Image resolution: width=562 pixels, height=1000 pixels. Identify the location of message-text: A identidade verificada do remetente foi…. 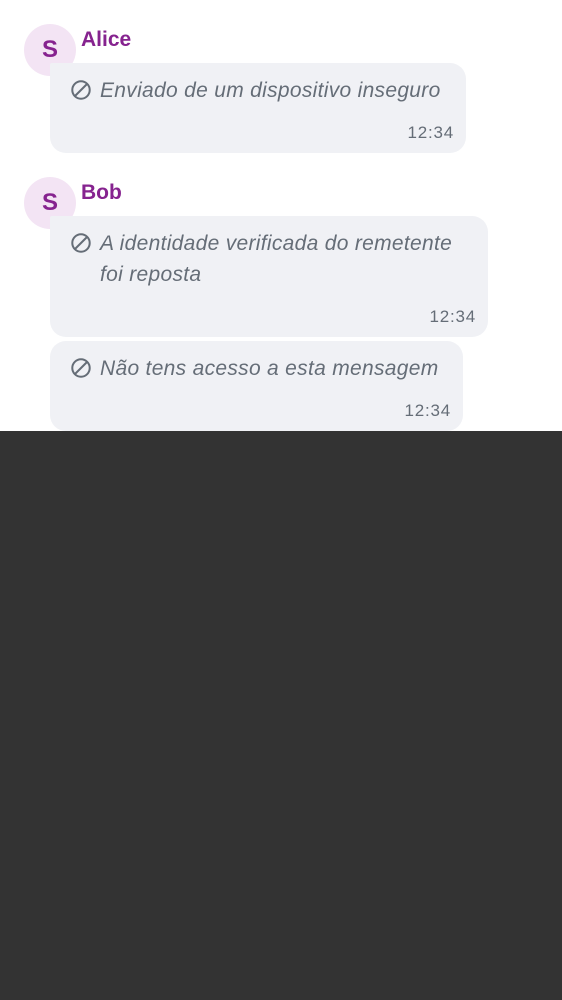
(276, 259).